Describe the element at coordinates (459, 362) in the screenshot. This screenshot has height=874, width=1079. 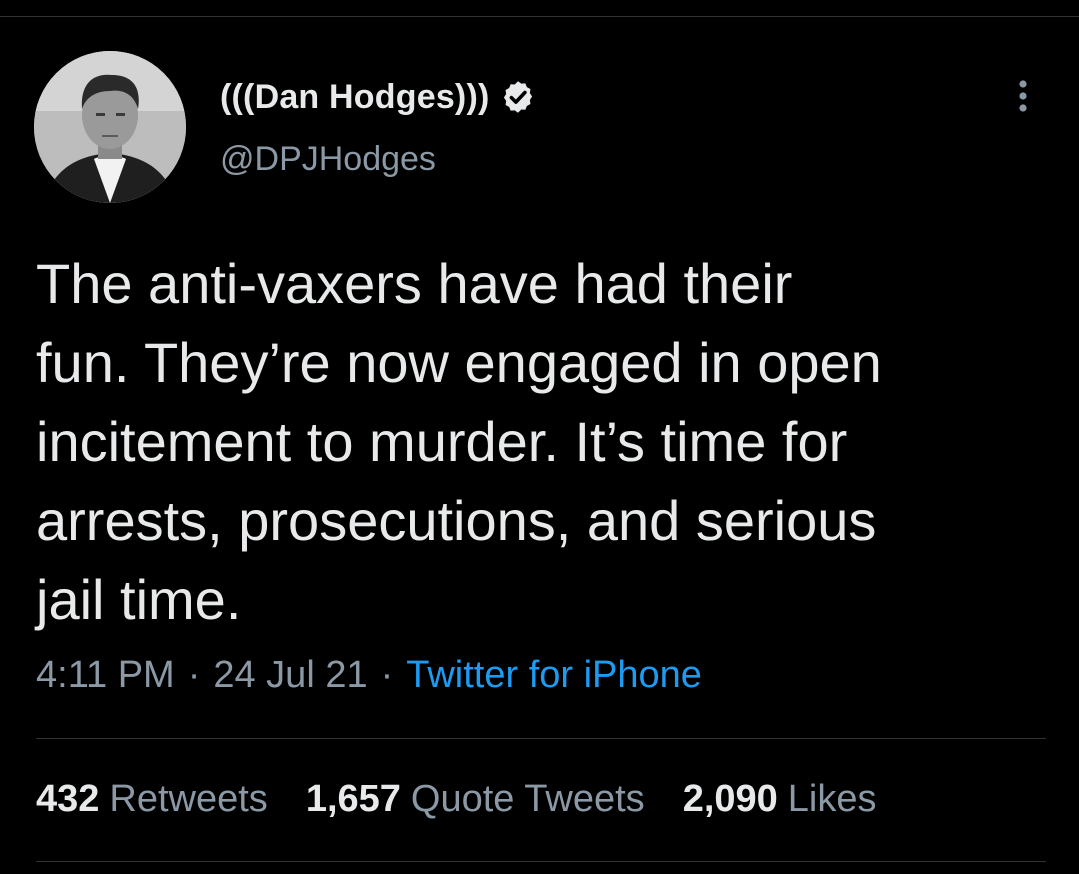
I see `tweet-text-line: fun. They’re now engaged in open` at that location.